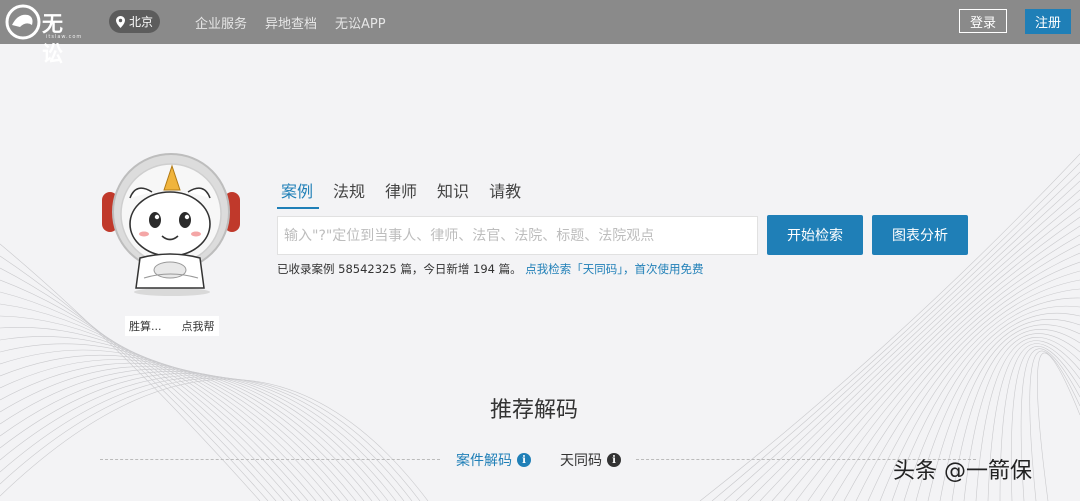 The image size is (1080, 501). Describe the element at coordinates (349, 192) in the screenshot. I see `tab-regulations: 法规` at that location.